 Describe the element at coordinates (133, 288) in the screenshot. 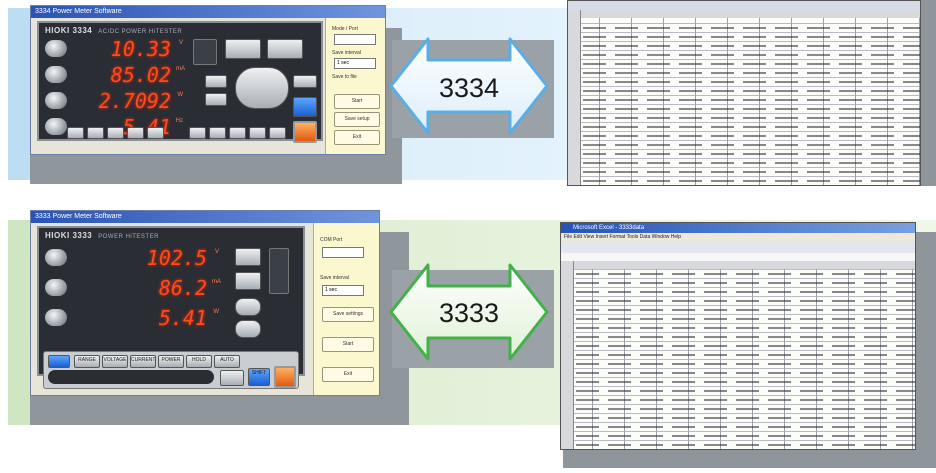

I see `reading-row-2: 86.2 mA` at that location.